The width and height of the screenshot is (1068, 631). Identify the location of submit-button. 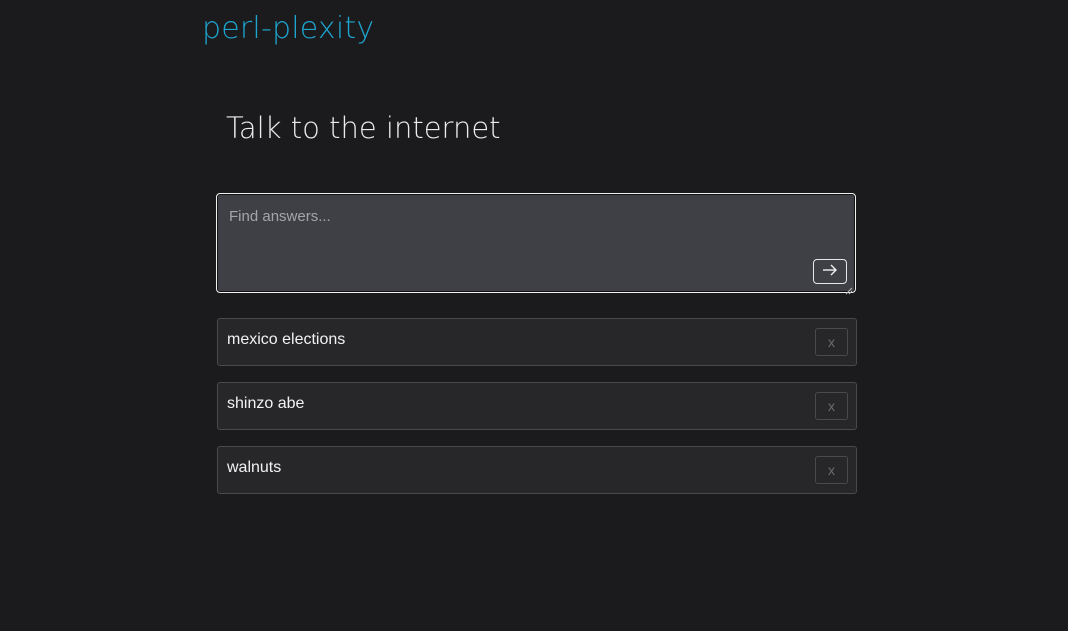
(830, 271).